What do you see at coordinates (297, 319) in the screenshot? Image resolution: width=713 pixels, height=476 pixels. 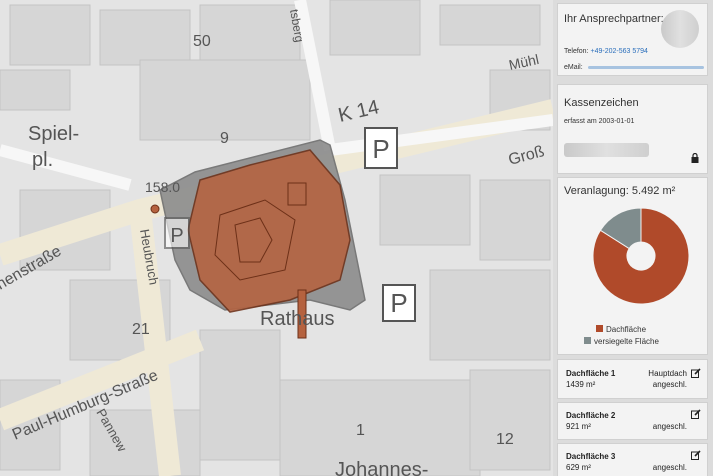 I see `building-label-rathaus: Rathaus` at bounding box center [297, 319].